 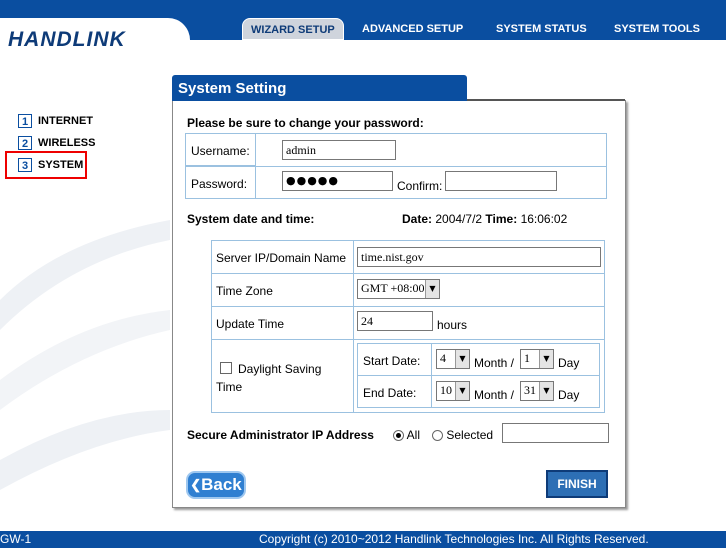 I want to click on start-month-value: 4, so click(x=443, y=358).